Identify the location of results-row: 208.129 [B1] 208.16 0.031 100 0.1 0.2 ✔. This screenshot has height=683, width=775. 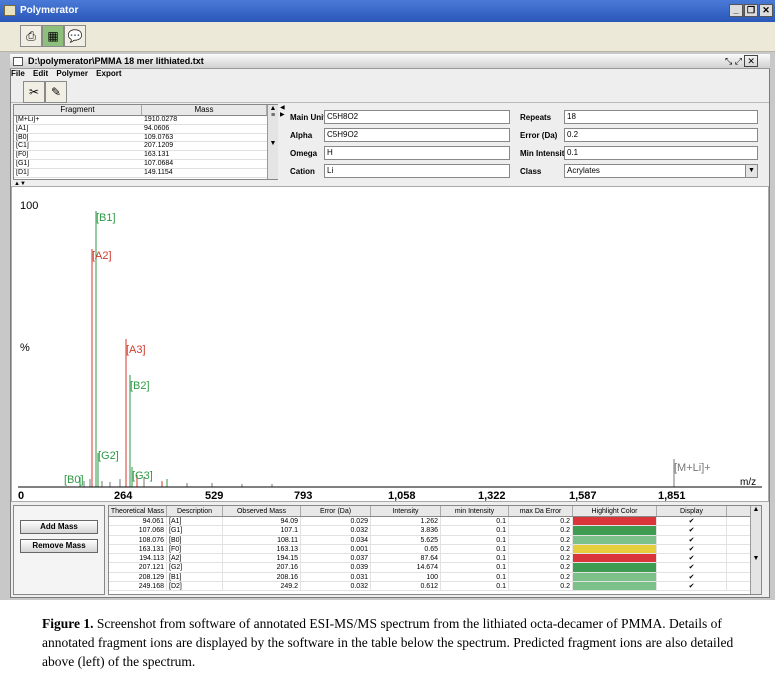
(435, 577).